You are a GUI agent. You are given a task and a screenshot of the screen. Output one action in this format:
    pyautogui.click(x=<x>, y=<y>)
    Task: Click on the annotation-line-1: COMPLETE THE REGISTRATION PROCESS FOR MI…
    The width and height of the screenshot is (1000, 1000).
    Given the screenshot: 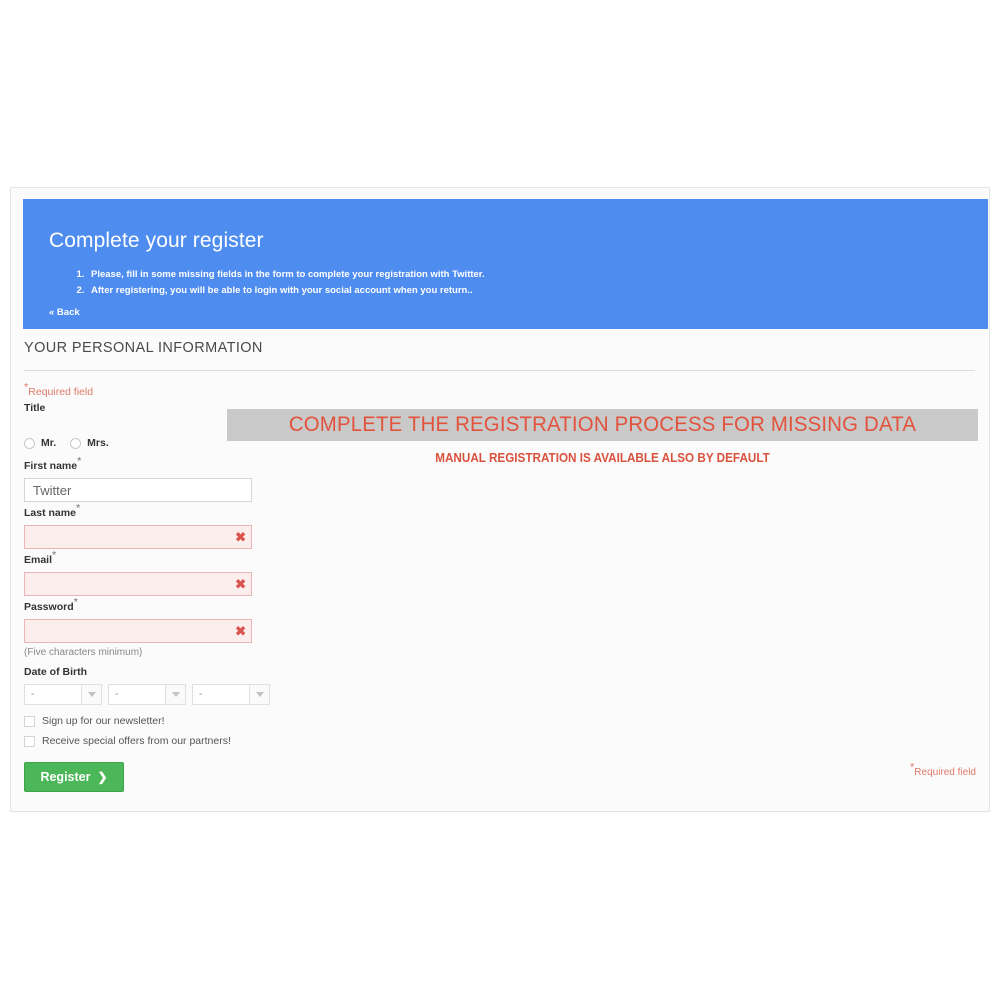 What is the action you would take?
    pyautogui.click(x=602, y=424)
    